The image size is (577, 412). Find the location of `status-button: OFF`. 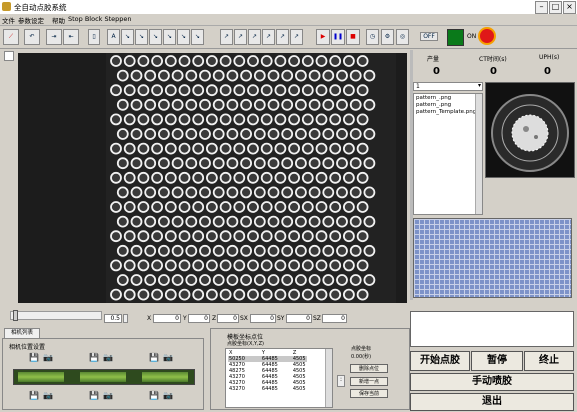

status-button: OFF is located at coordinates (429, 36).